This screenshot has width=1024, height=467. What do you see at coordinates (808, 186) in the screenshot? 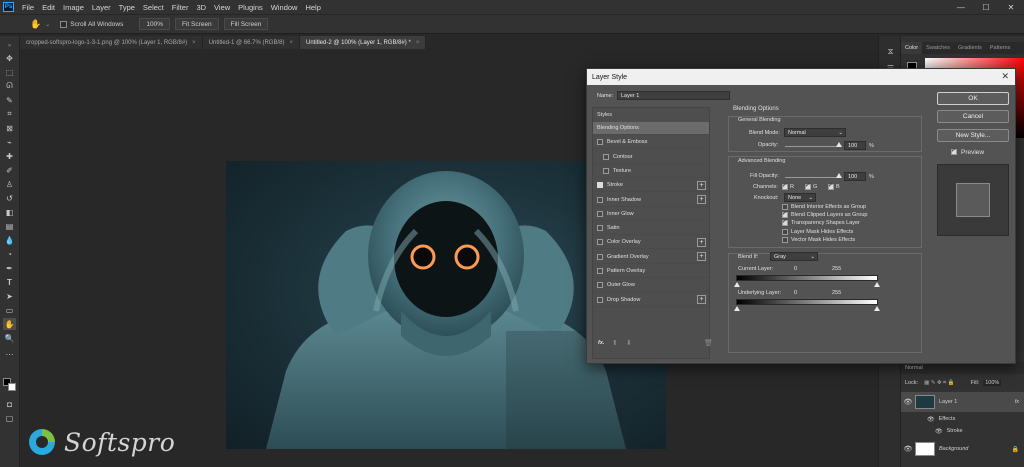
I see `channel-g-checkbox` at bounding box center [808, 186].